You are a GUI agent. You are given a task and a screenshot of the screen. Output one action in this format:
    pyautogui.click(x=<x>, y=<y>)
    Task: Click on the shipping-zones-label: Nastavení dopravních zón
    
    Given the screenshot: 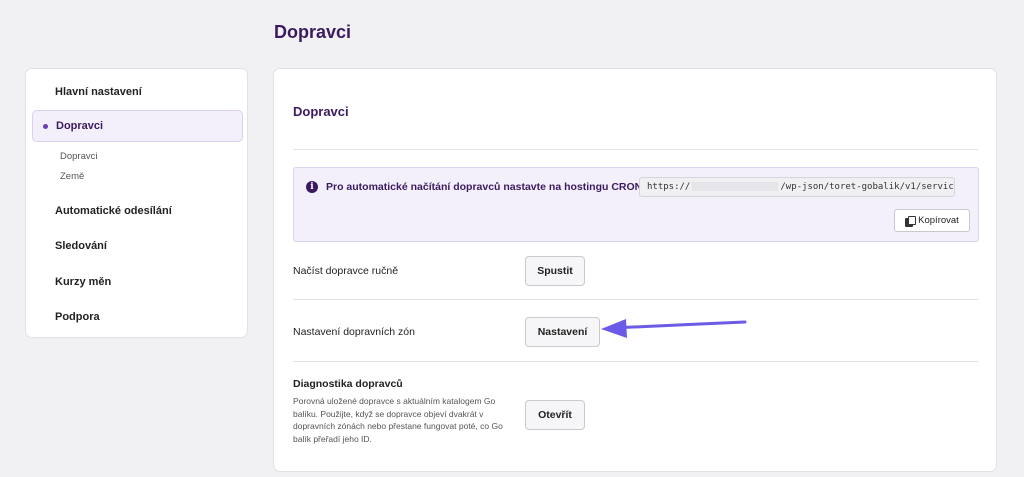 What is the action you would take?
    pyautogui.click(x=354, y=332)
    